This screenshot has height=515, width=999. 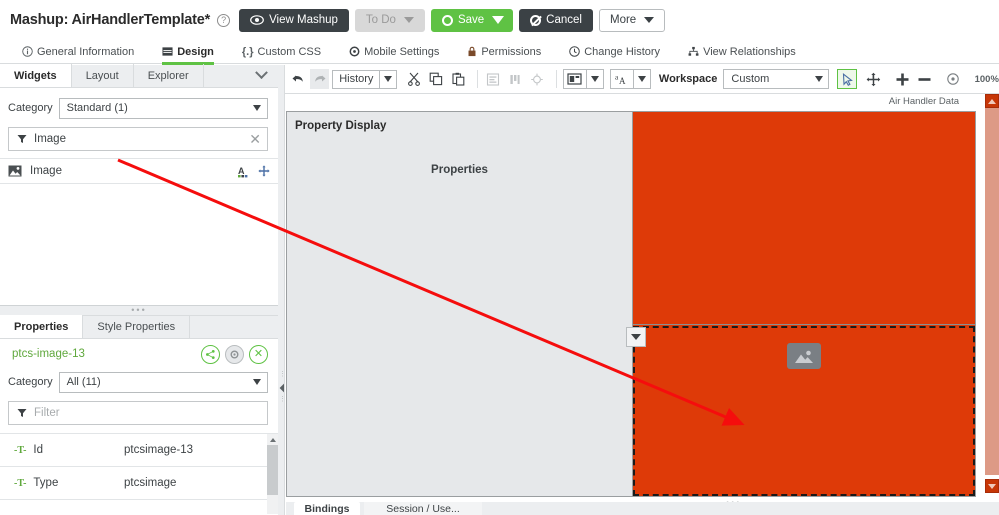 I want to click on history-dropdown: History, so click(x=365, y=79).